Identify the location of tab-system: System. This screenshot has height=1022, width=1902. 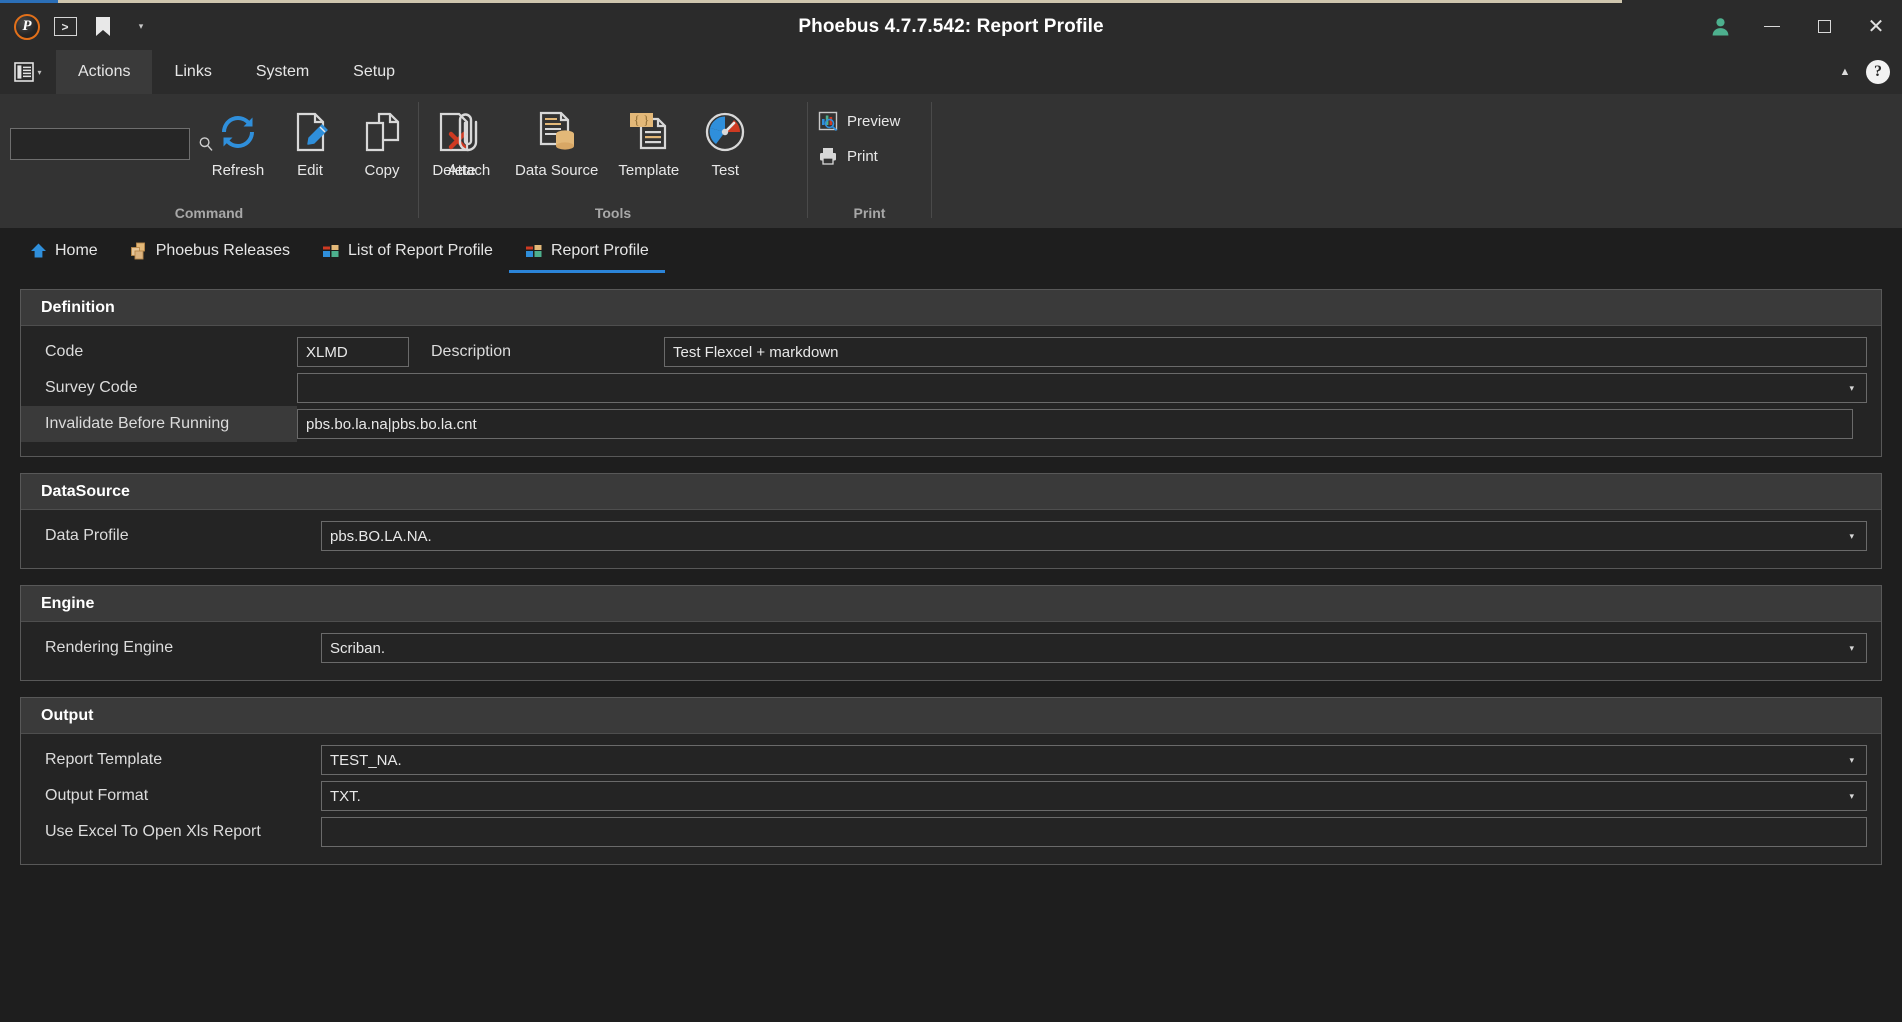
(282, 72).